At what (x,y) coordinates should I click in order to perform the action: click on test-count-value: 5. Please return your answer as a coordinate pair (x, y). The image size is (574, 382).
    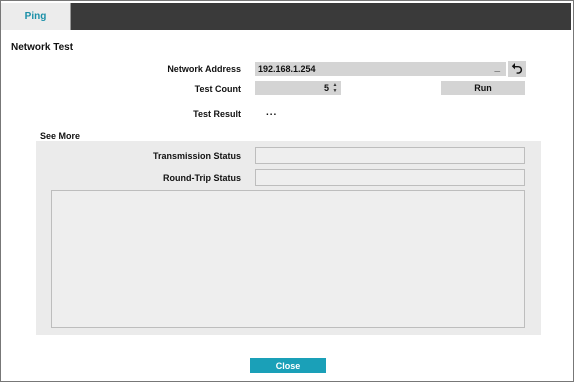
    Looking at the image, I should click on (326, 88).